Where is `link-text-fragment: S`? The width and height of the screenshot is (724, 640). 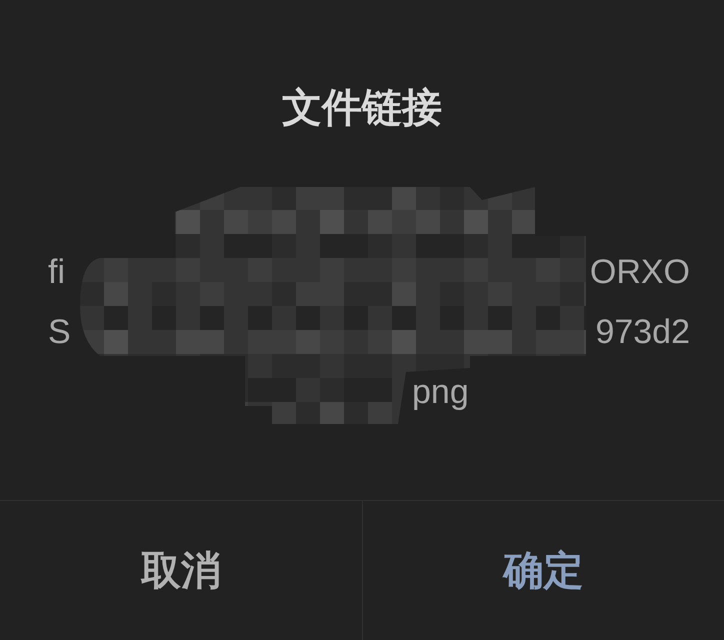 link-text-fragment: S is located at coordinates (59, 332).